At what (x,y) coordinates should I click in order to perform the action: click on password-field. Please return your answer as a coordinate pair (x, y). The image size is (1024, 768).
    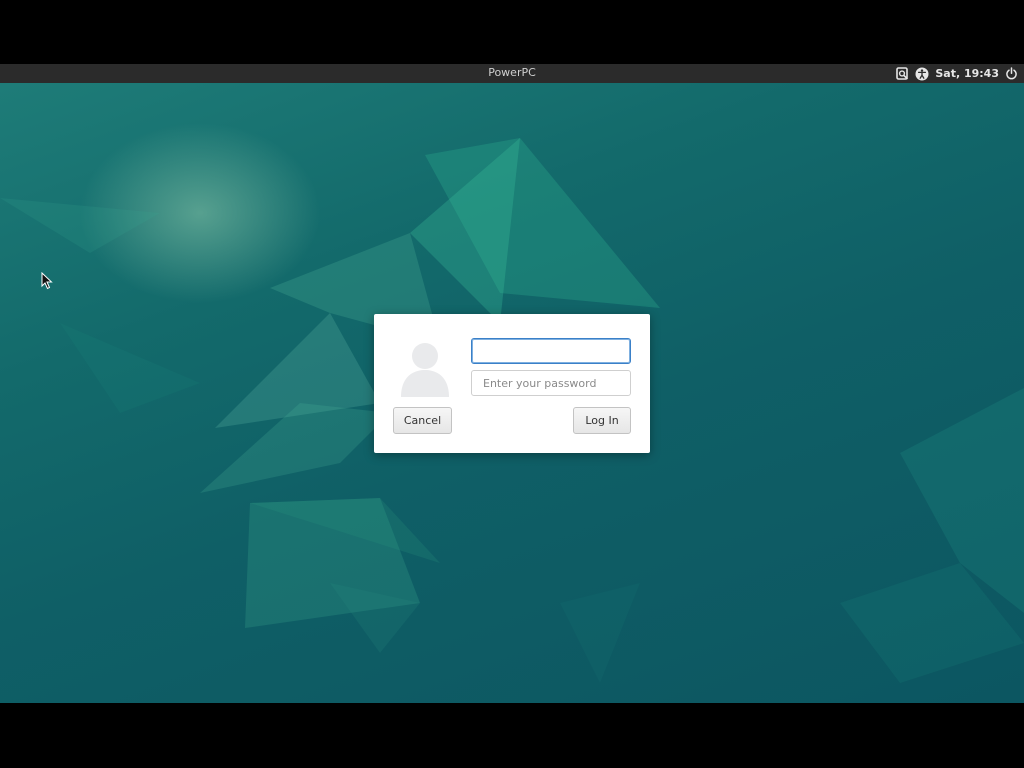
    Looking at the image, I should click on (551, 383).